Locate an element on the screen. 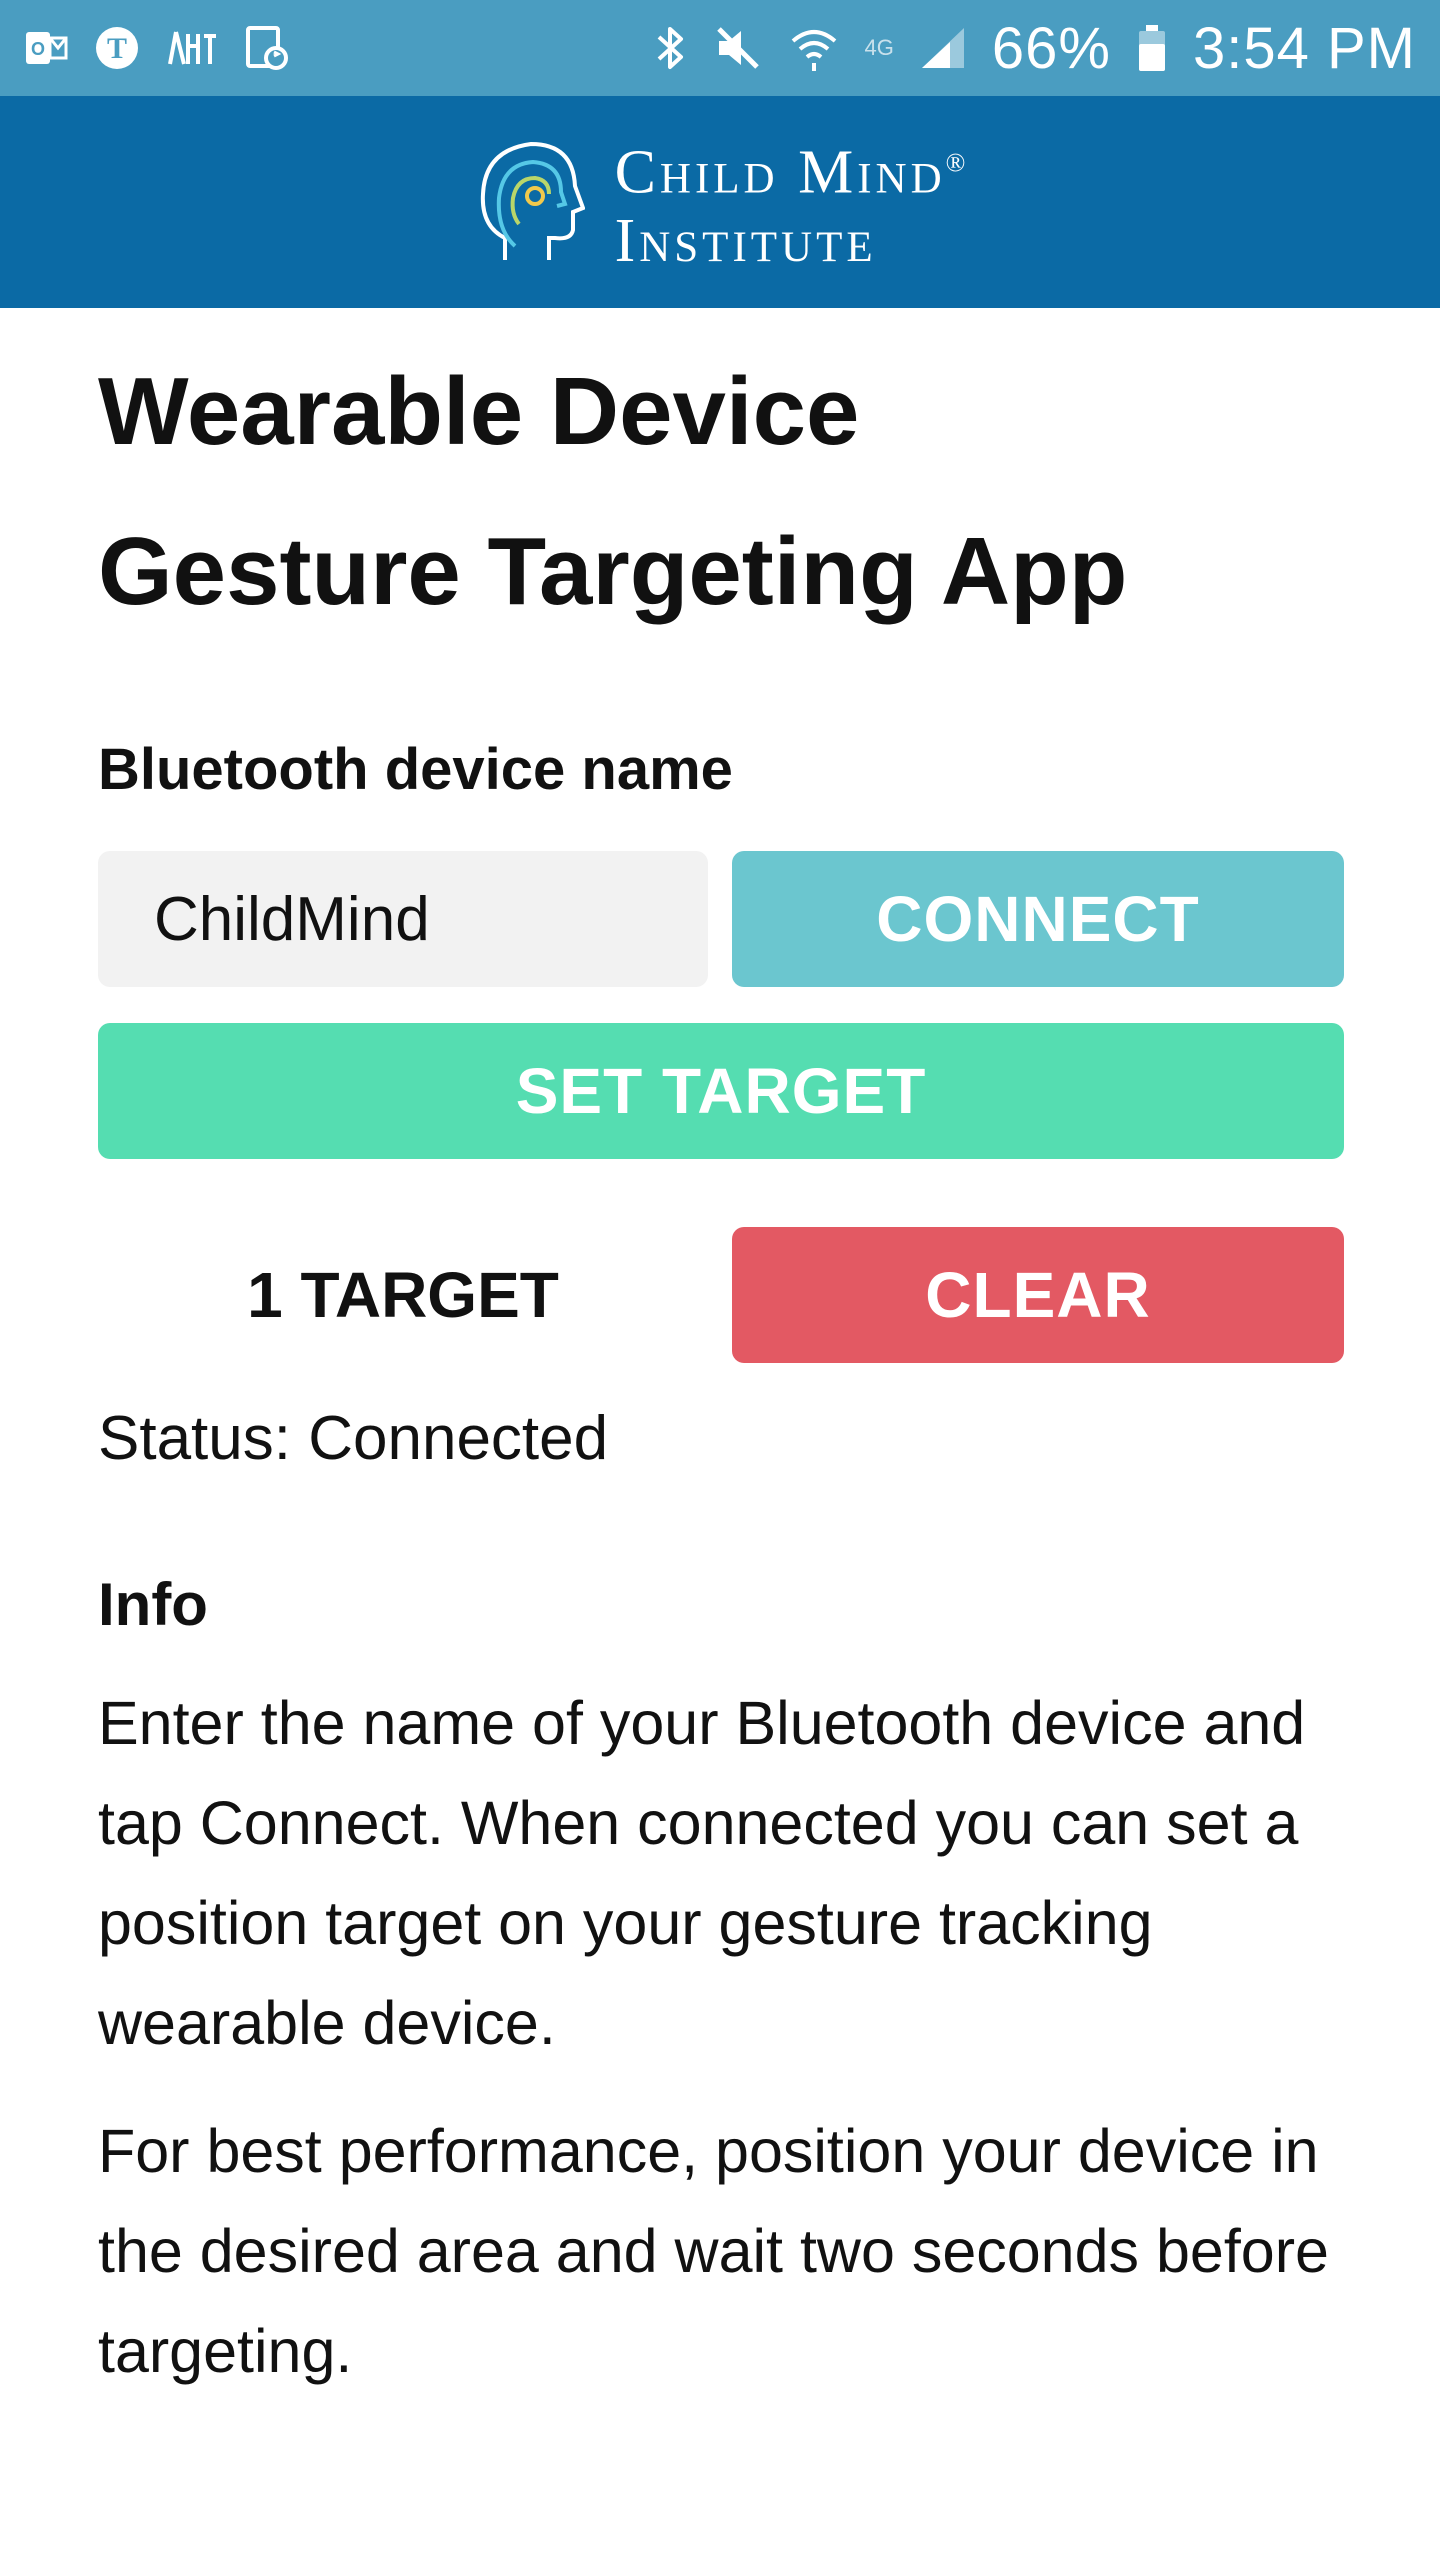 The height and width of the screenshot is (2560, 1440). signal-icon is located at coordinates (943, 48).